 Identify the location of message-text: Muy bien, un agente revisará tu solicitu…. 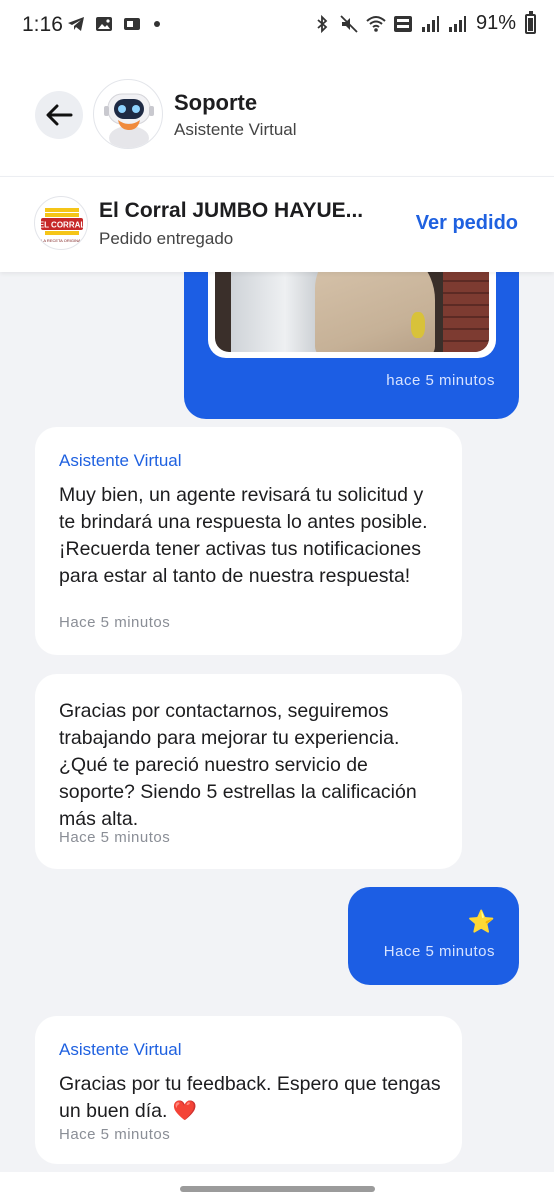
(243, 535).